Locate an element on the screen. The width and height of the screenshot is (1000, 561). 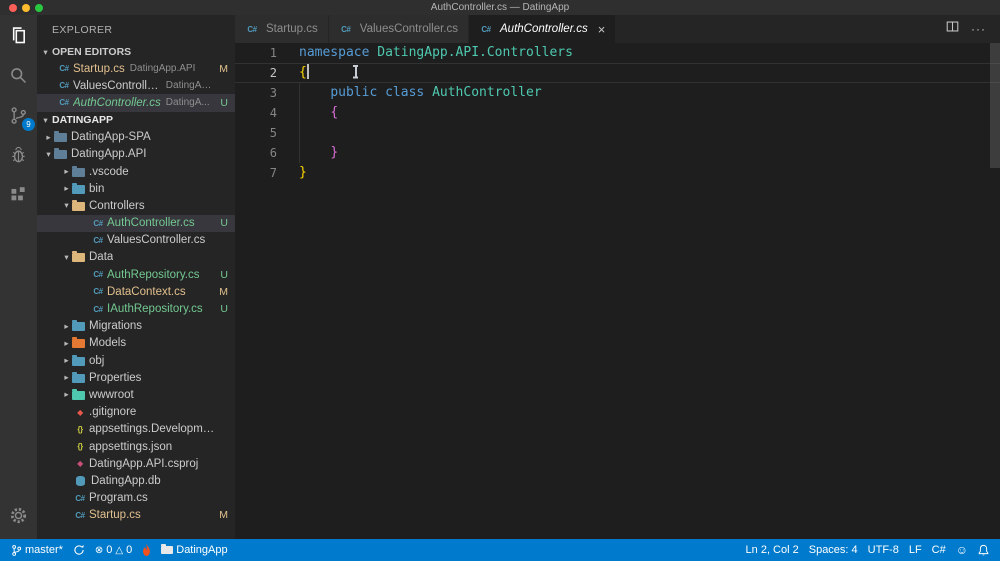
tree-item: C# Startup.cs M is located at coordinates (136, 515).